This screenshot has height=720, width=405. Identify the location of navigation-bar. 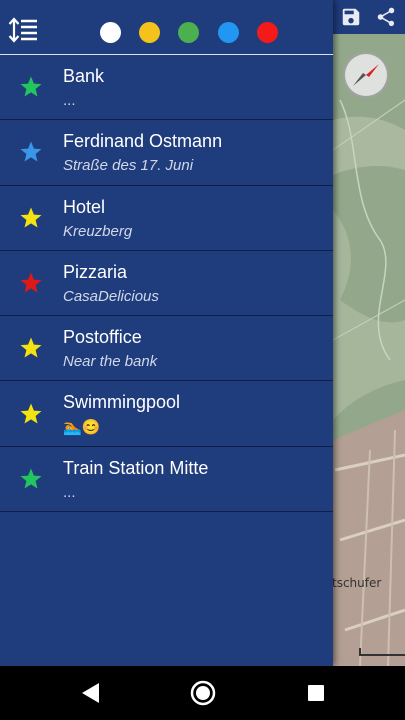
(202, 693).